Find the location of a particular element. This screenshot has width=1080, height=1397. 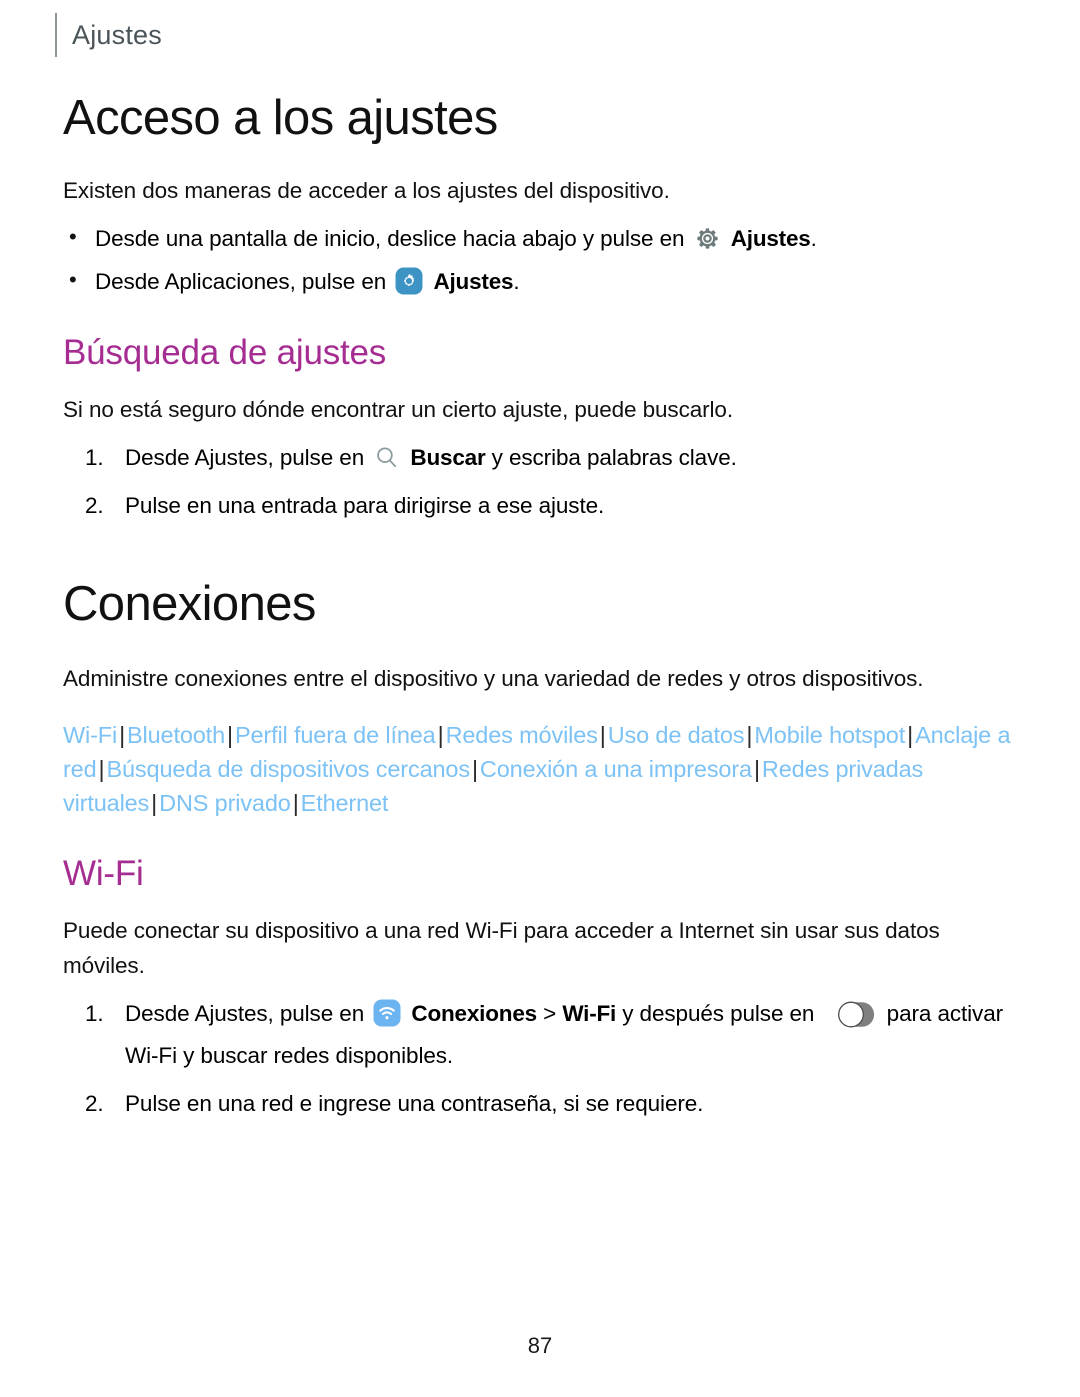

link-wifi: Wi-Fi is located at coordinates (90, 735).